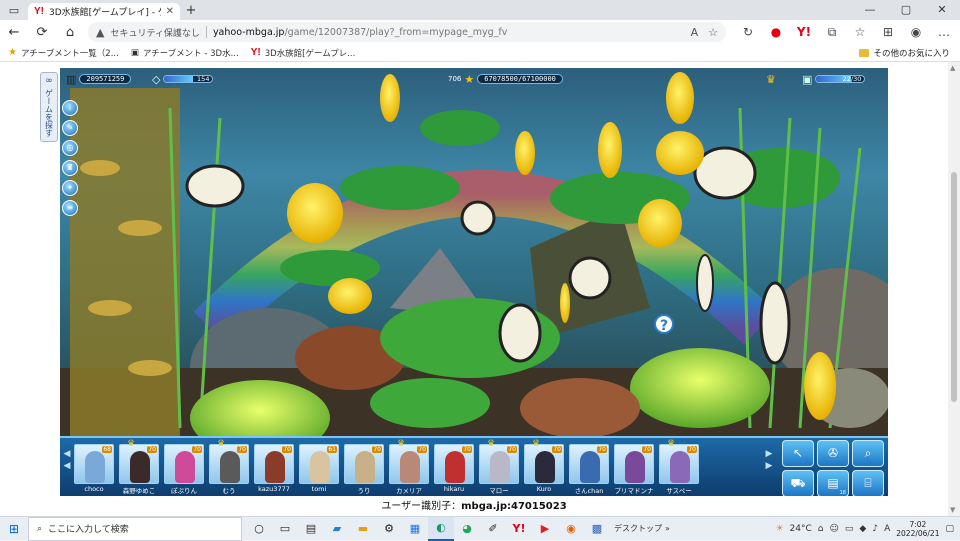  Describe the element at coordinates (804, 32) in the screenshot. I see `yahoo-extension-icon: Y!` at that location.